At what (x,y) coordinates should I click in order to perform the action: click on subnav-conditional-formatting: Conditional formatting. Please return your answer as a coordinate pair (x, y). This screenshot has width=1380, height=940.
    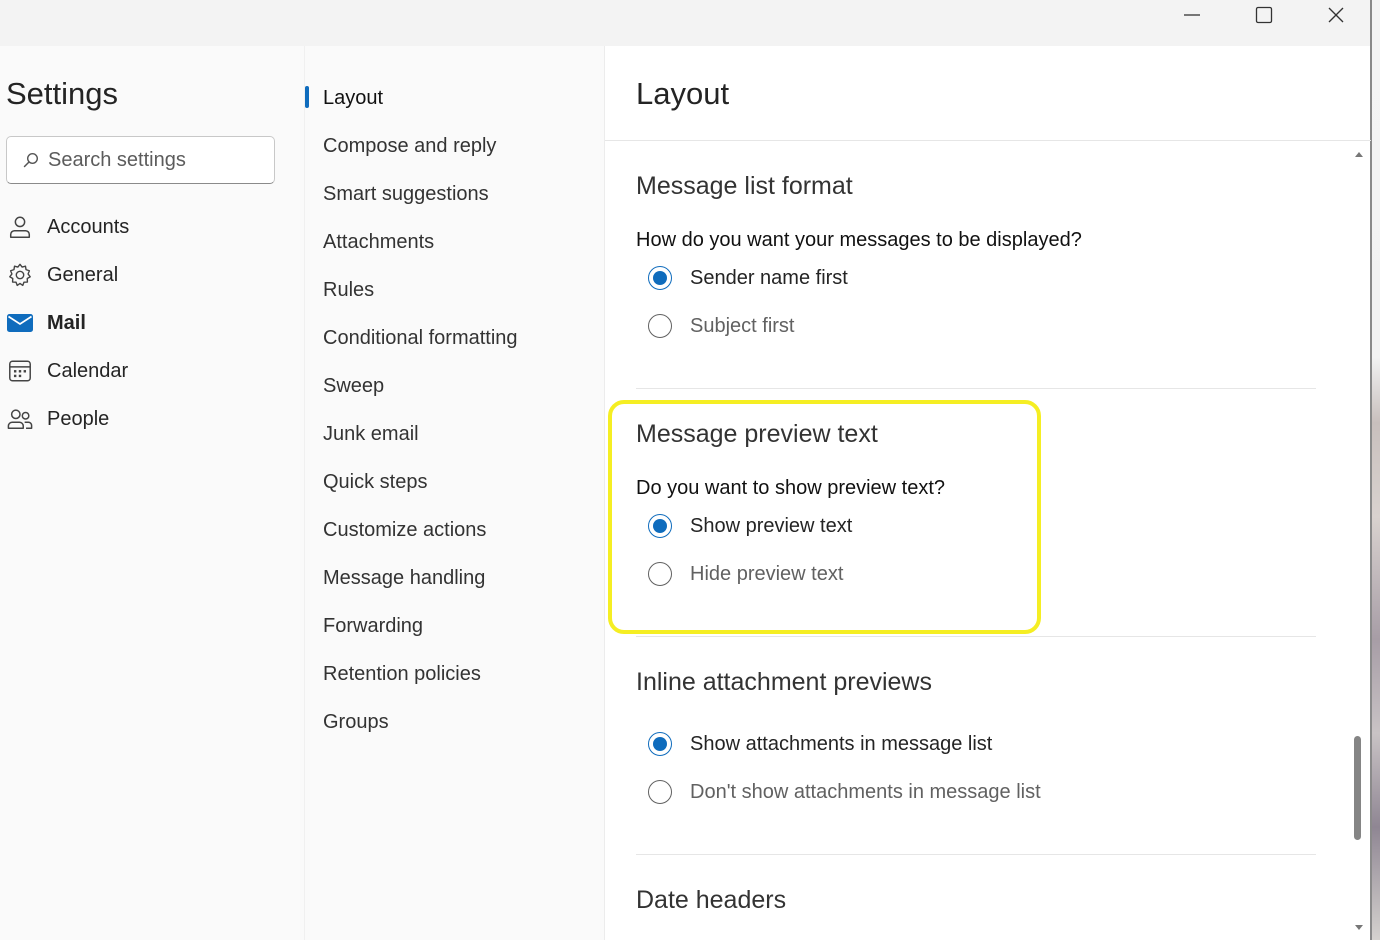
    Looking at the image, I should click on (458, 338).